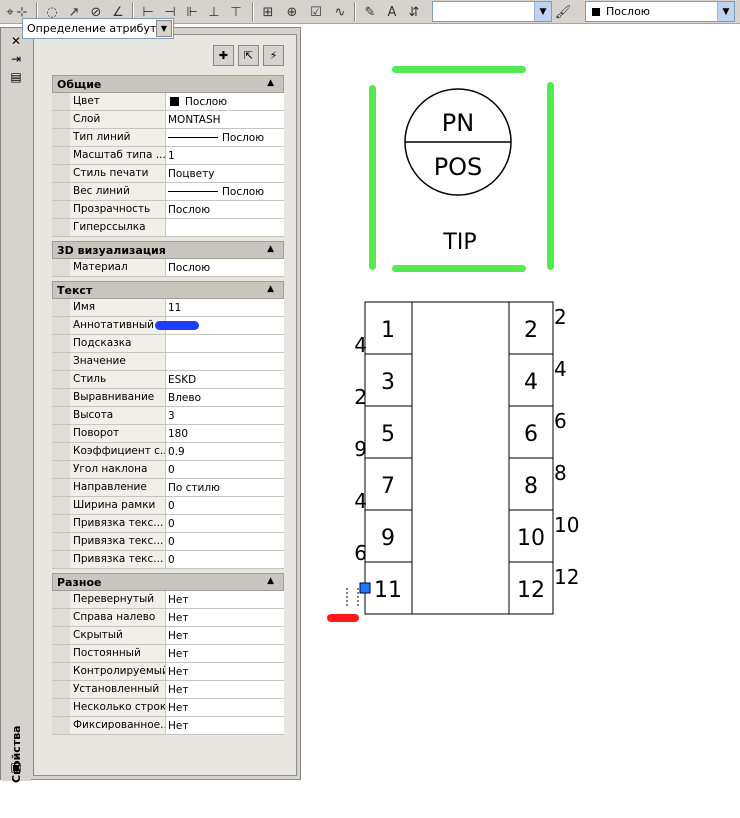  I want to click on property-row: Стиль ESKD, so click(168, 380).